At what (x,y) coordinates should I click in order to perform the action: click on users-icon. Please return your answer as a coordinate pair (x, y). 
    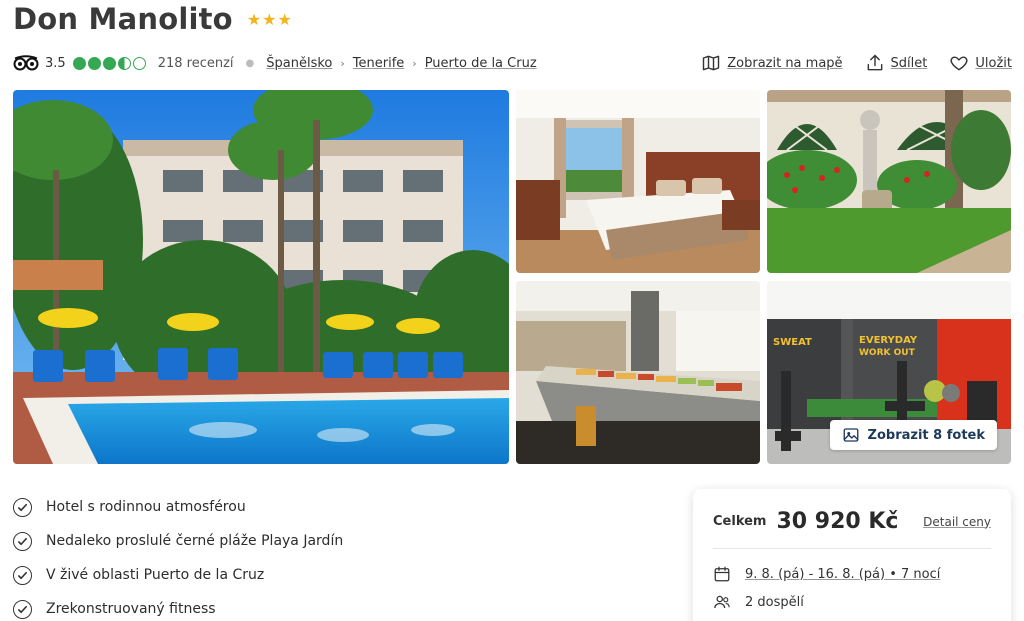
    Looking at the image, I should click on (722, 602).